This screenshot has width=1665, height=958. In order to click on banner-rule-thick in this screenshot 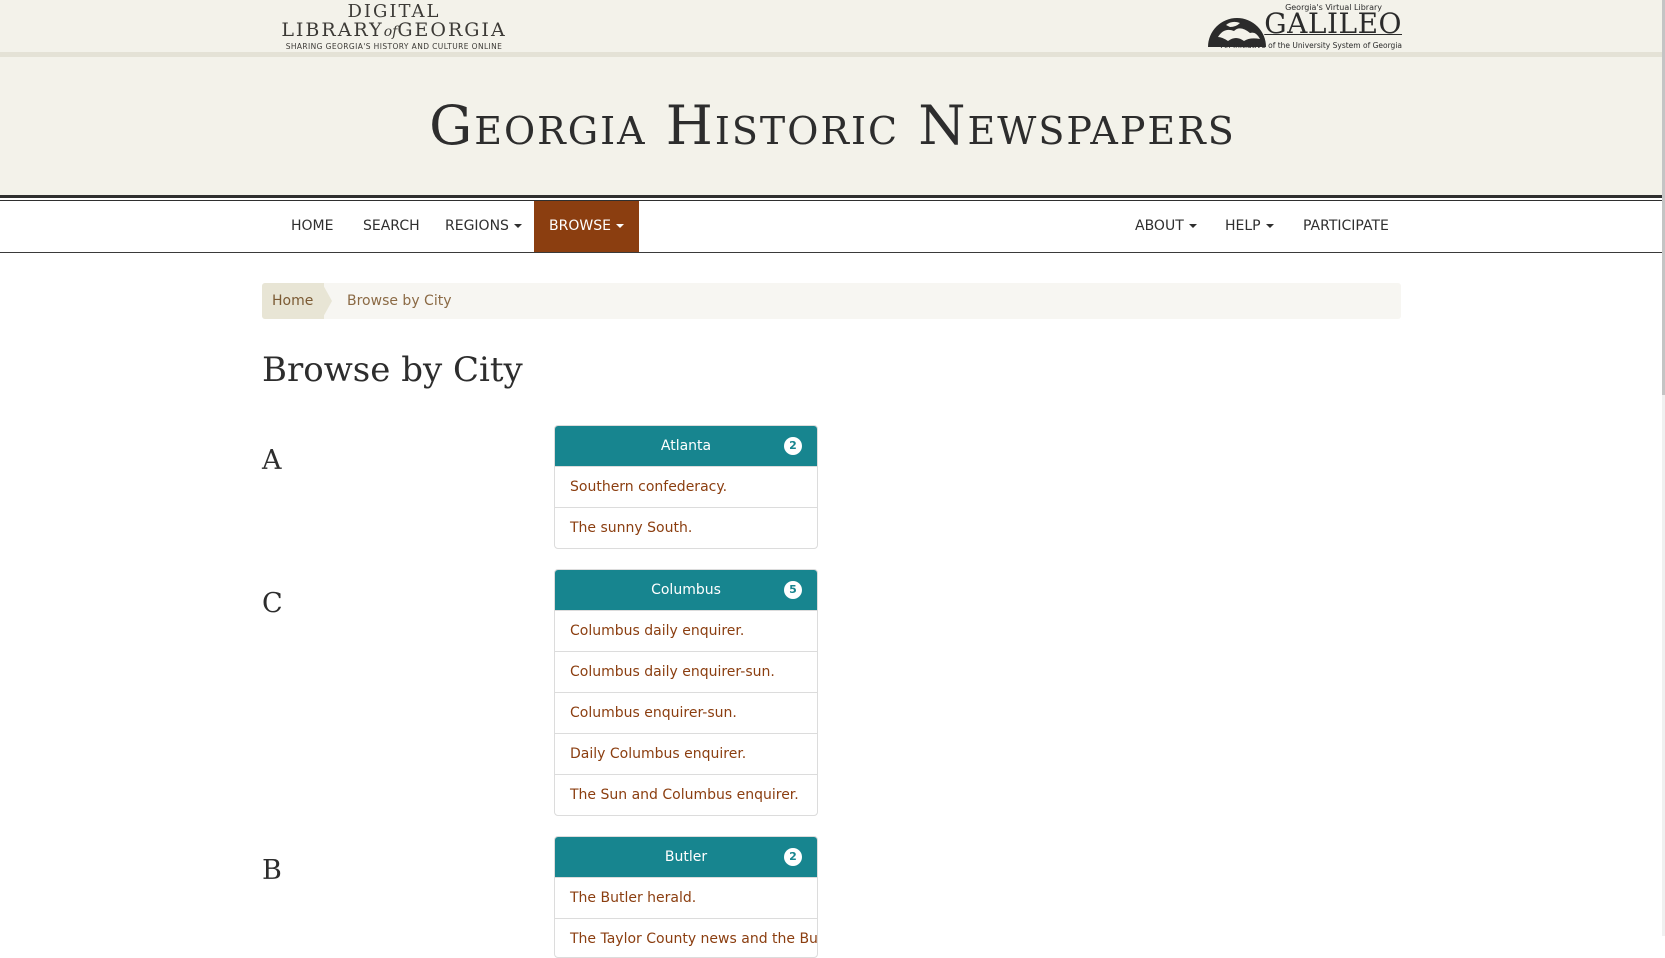, I will do `click(832, 196)`.